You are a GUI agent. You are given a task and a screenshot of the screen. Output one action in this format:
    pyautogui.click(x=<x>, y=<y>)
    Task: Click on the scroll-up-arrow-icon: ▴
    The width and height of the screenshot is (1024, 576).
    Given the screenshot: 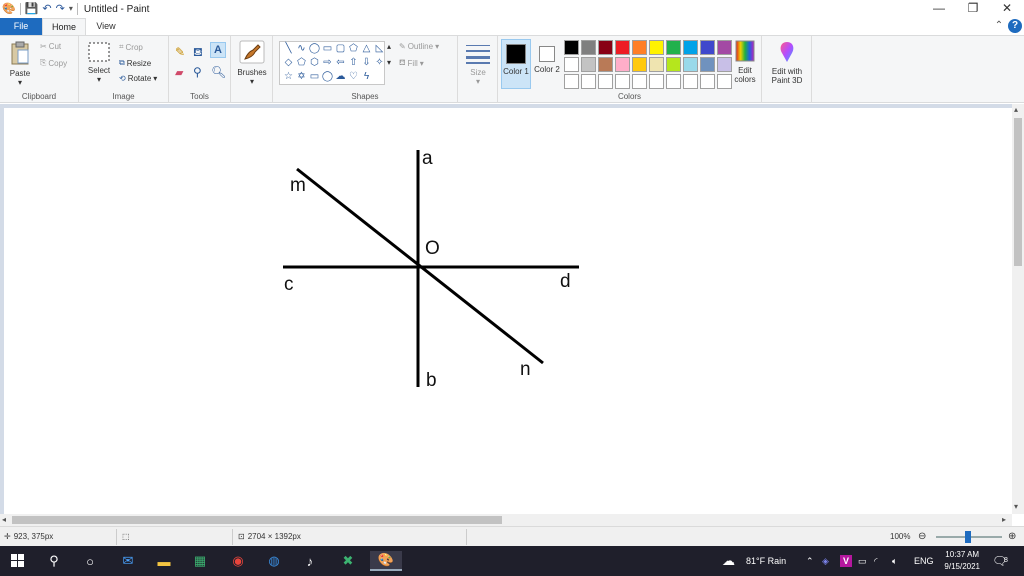 What is the action you would take?
    pyautogui.click(x=1016, y=109)
    